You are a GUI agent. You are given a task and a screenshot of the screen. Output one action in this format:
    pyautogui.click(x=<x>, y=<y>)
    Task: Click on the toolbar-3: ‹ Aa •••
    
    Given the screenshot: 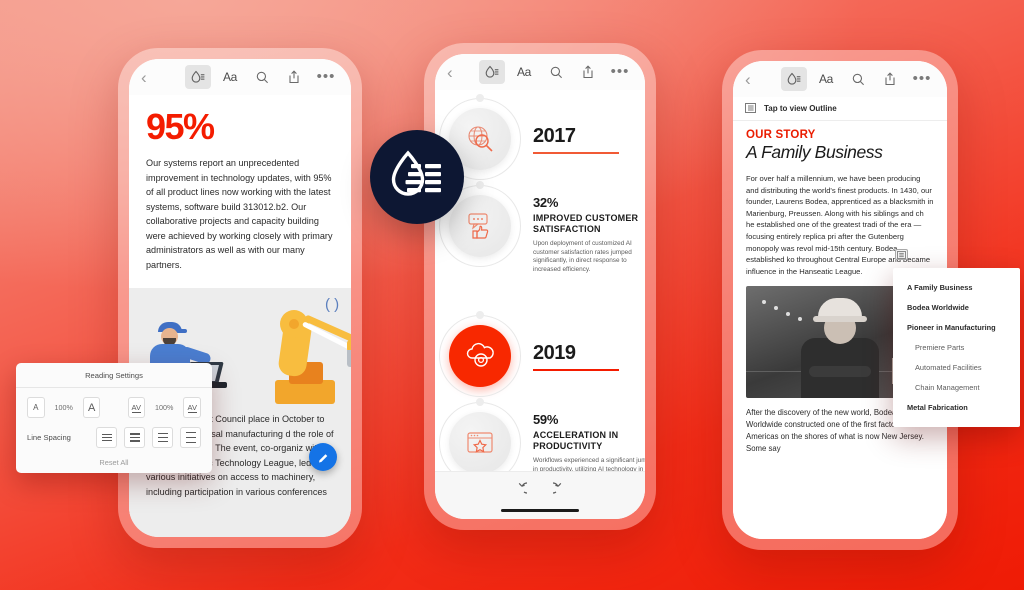 What is the action you would take?
    pyautogui.click(x=840, y=79)
    